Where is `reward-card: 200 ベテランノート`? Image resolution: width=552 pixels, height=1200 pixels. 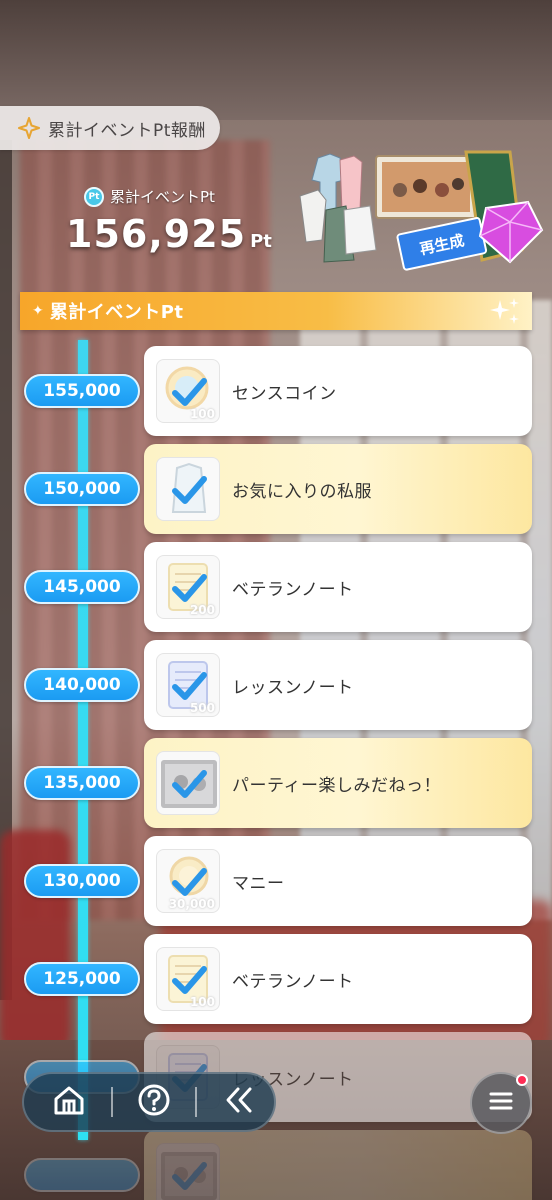
reward-card: 200 ベテランノート is located at coordinates (338, 587).